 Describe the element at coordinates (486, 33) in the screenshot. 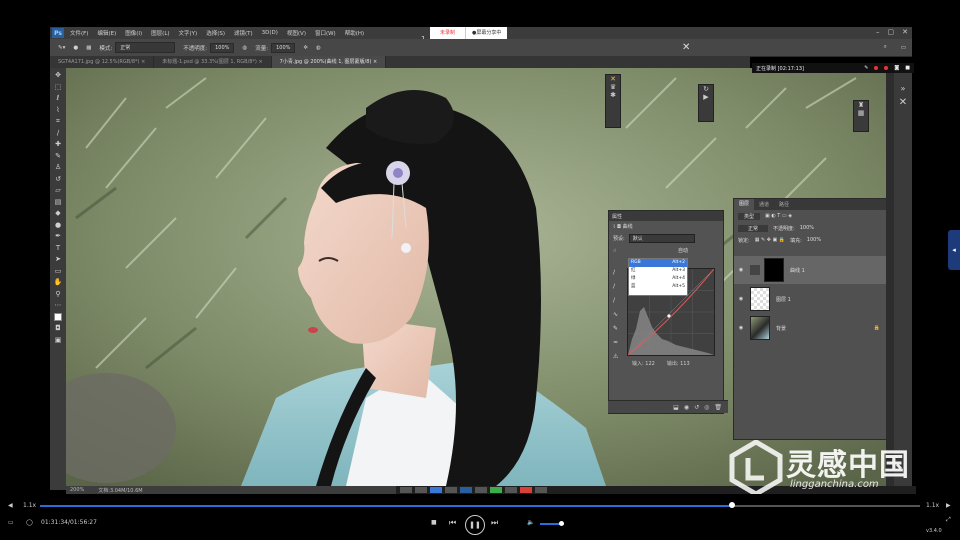

I see `screen-share-button: ●屏幕分享中` at that location.